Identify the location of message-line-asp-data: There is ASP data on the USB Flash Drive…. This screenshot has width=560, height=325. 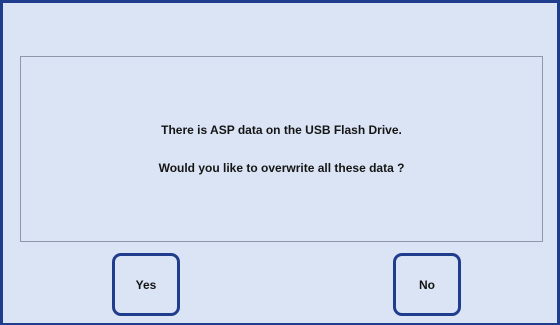
(281, 130).